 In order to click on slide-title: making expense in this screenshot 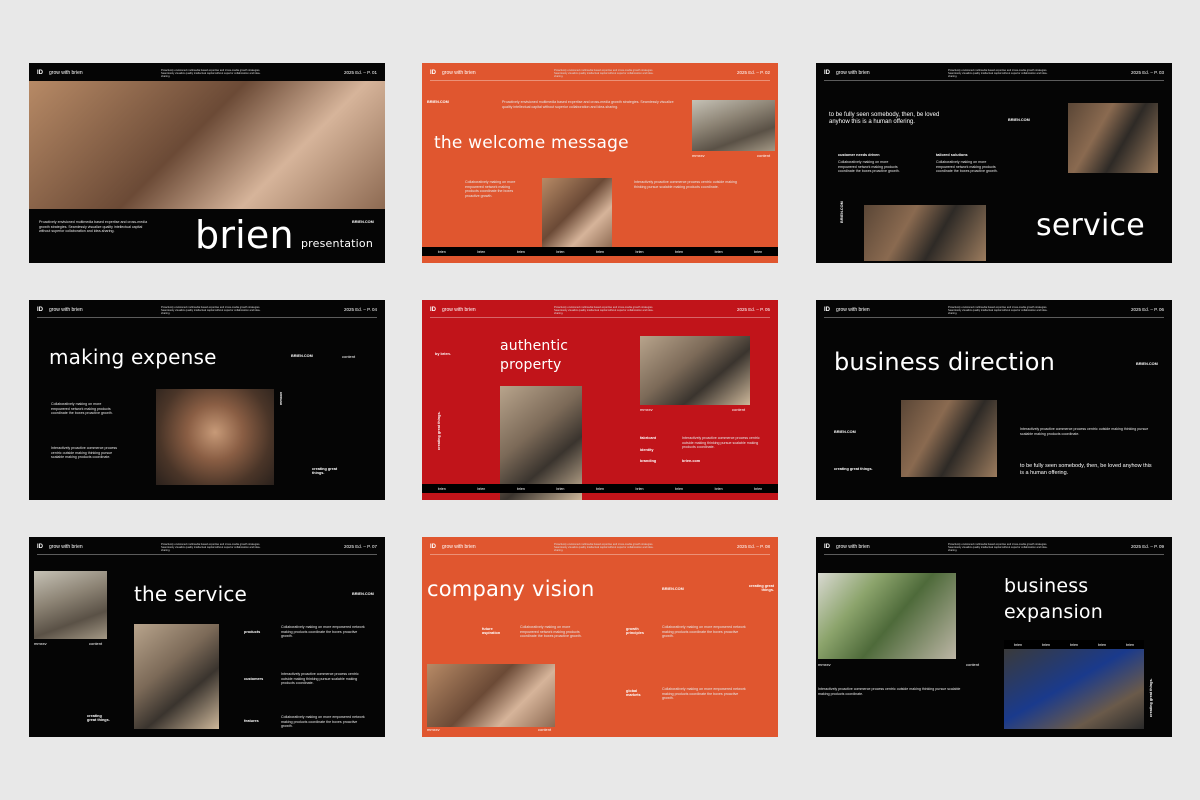, I will do `click(133, 357)`.